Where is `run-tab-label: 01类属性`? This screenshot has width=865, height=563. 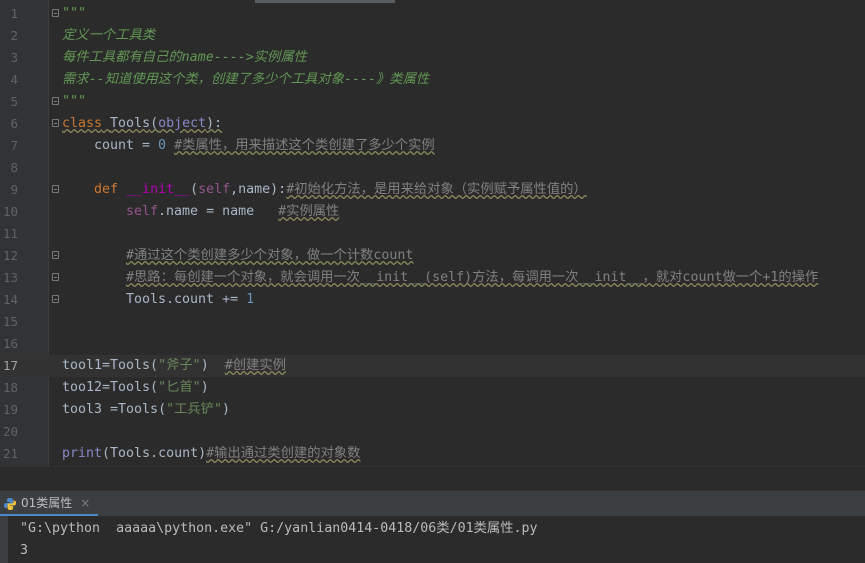 run-tab-label: 01类属性 is located at coordinates (47, 503).